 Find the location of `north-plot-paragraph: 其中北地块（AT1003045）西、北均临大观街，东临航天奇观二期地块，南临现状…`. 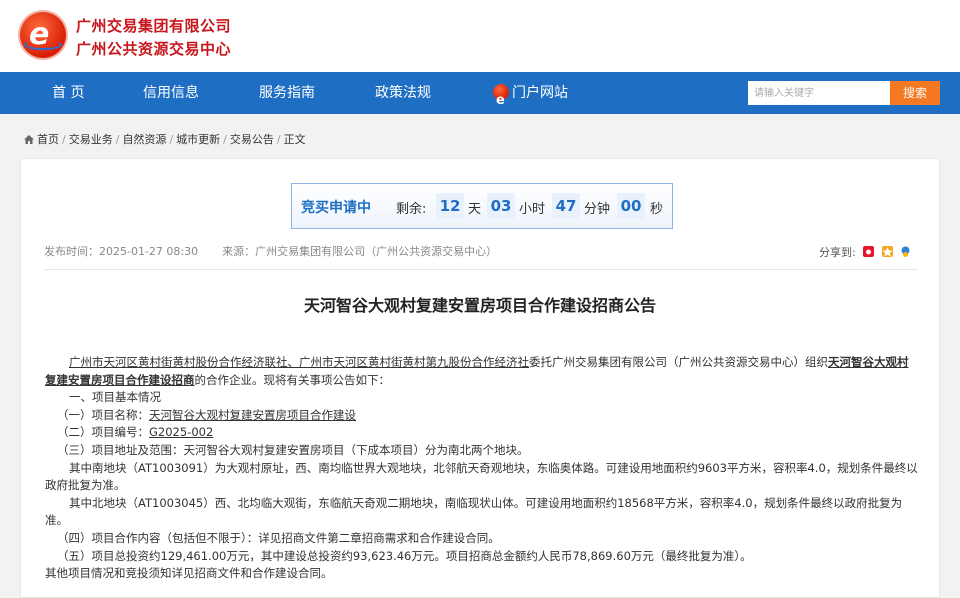

north-plot-paragraph: 其中北地块（AT1003045）西、北均临大观街，东临航天奇观二期地块，南临现状… is located at coordinates (474, 511).